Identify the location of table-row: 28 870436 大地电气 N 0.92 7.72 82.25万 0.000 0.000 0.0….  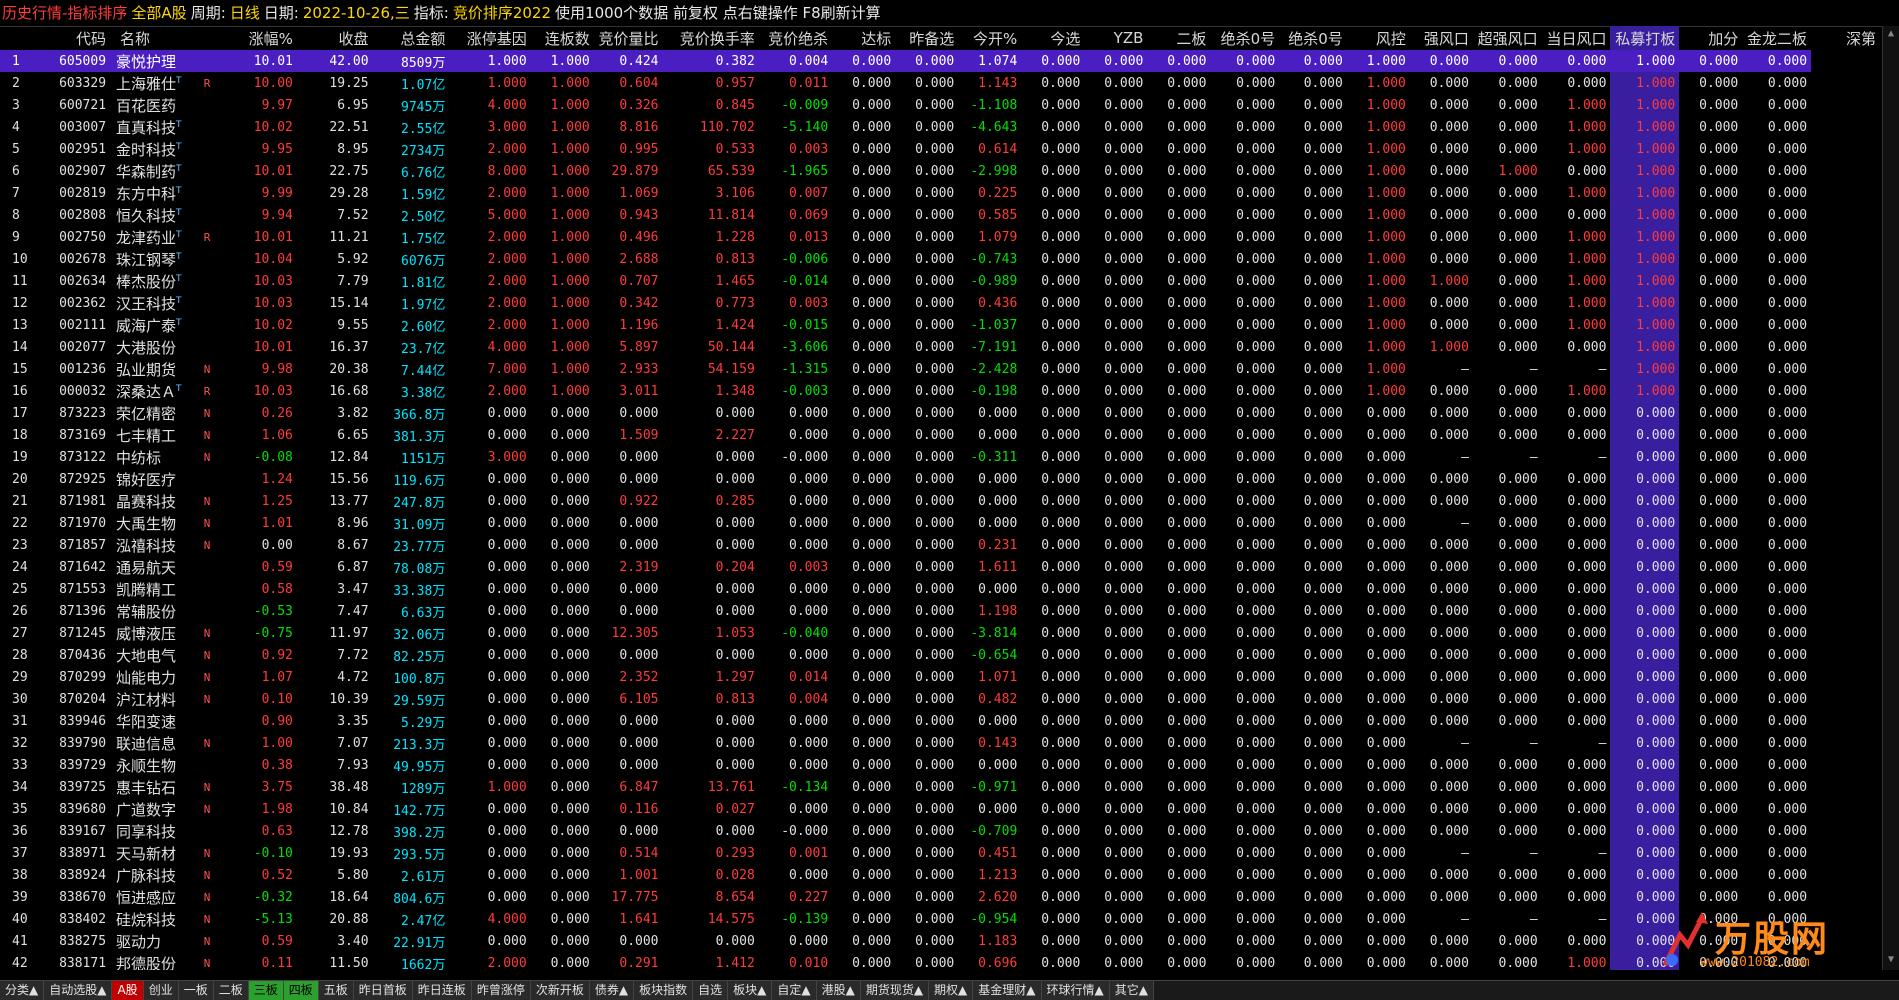
(940, 655).